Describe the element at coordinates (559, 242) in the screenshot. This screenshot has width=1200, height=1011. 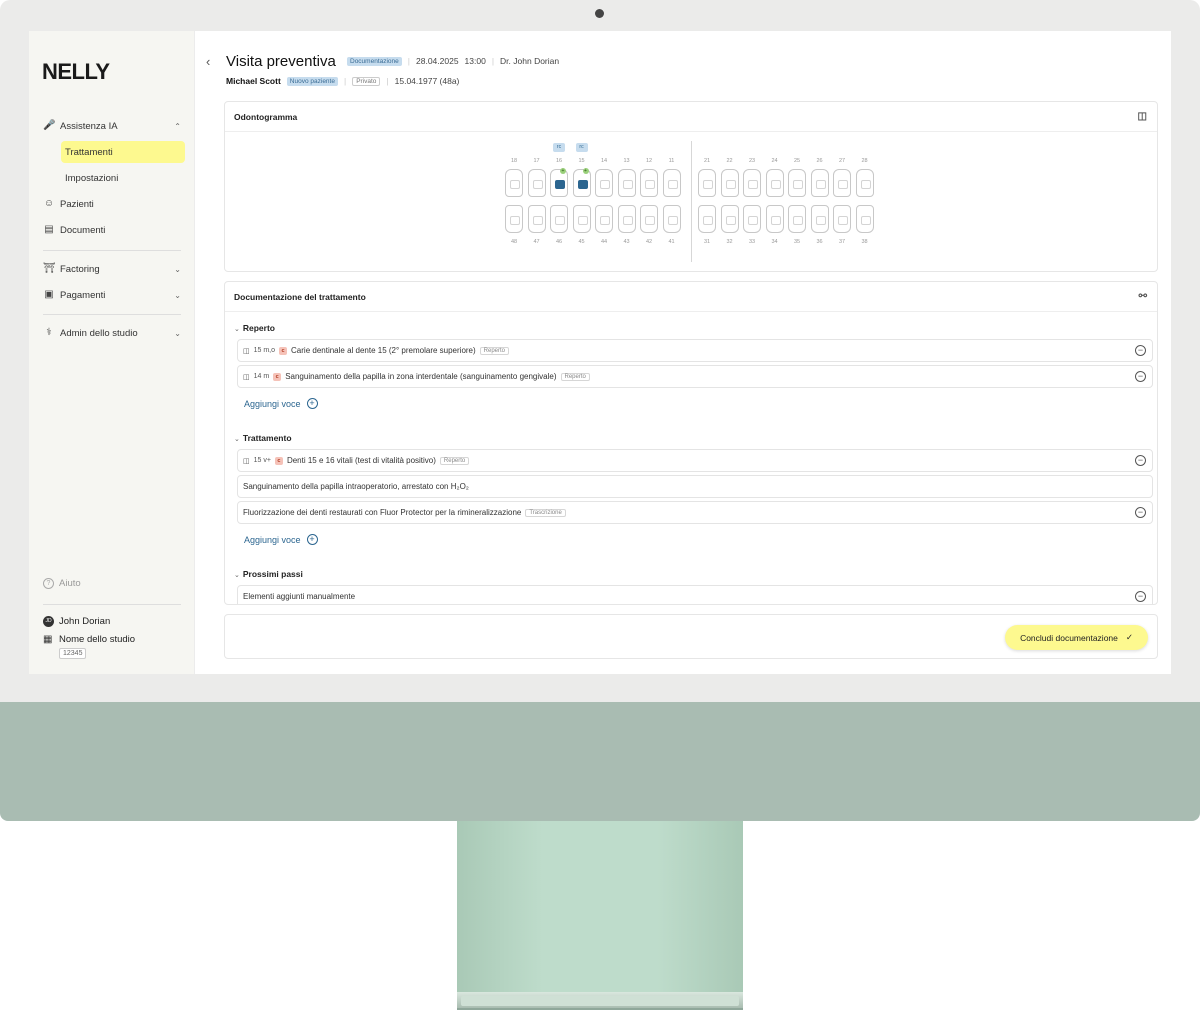
I see `tooth-number-46: 46` at that location.